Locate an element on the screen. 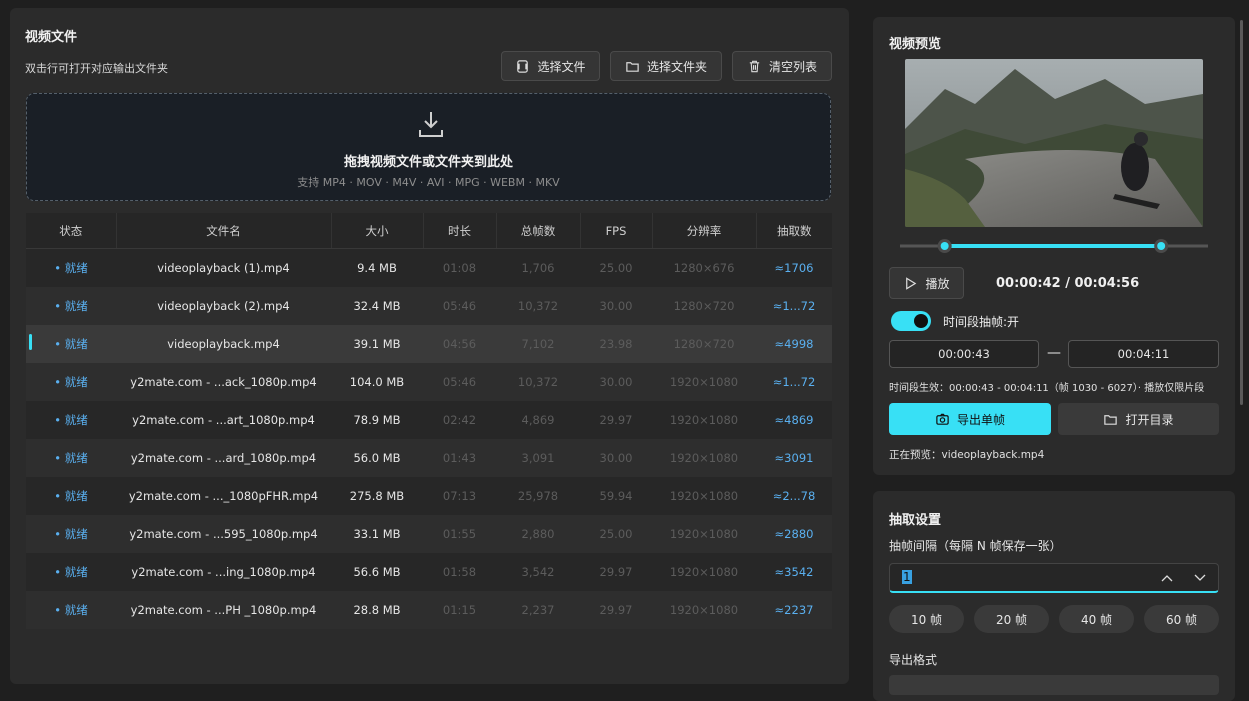 This screenshot has width=1249, height=701. cell-duration-text: 01:43 is located at coordinates (459, 458).